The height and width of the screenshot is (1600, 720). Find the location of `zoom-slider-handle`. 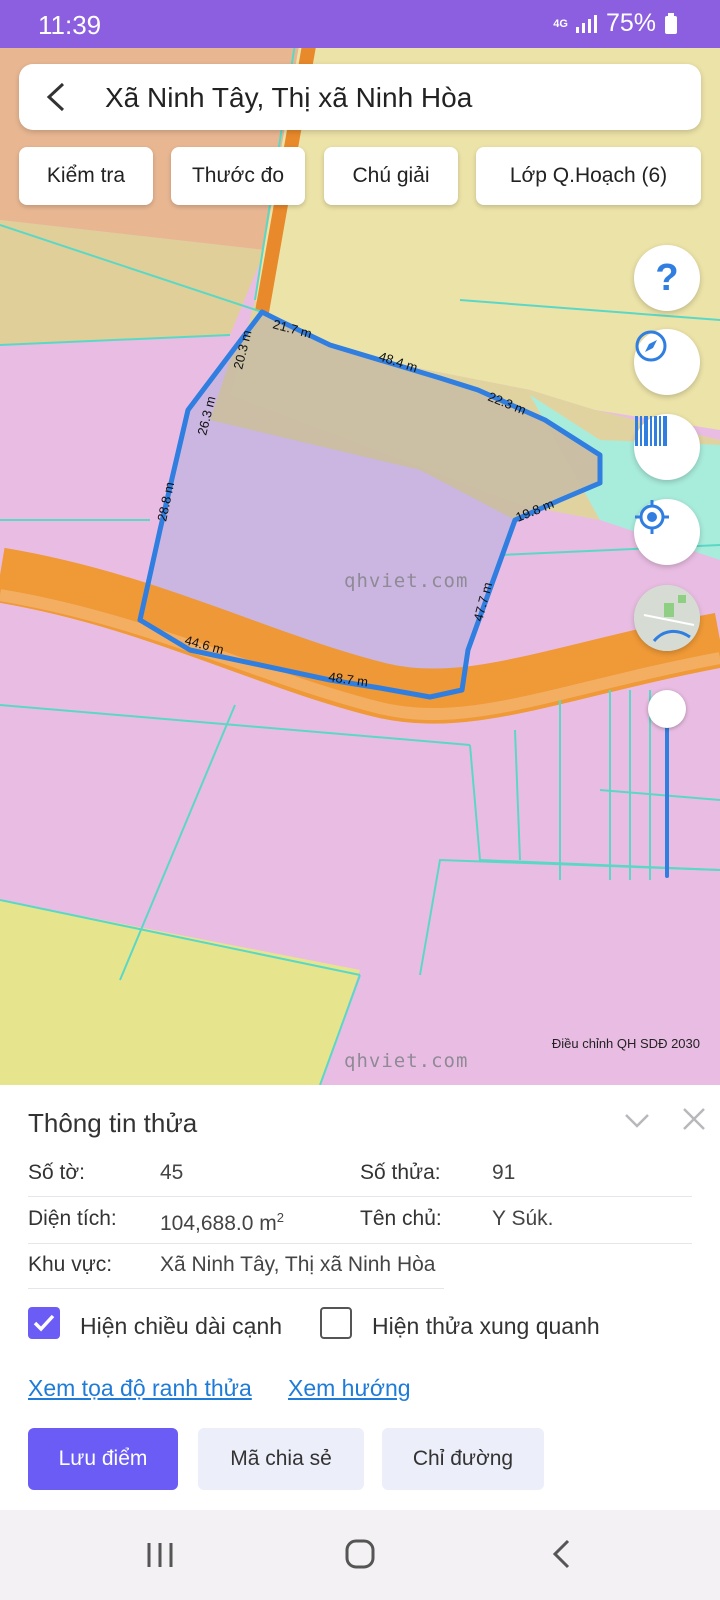

zoom-slider-handle is located at coordinates (667, 709).